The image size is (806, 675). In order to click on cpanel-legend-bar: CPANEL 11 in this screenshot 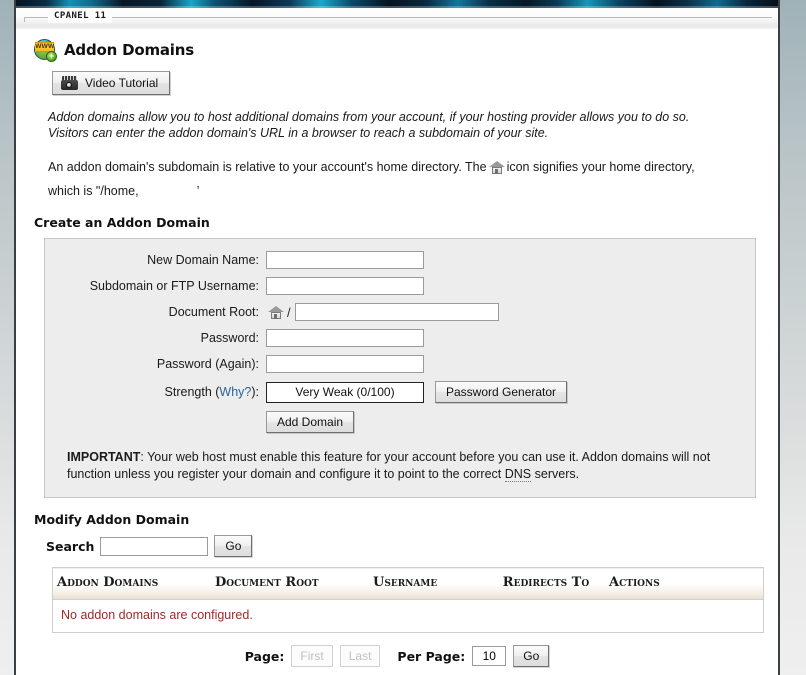, I will do `click(397, 18)`.